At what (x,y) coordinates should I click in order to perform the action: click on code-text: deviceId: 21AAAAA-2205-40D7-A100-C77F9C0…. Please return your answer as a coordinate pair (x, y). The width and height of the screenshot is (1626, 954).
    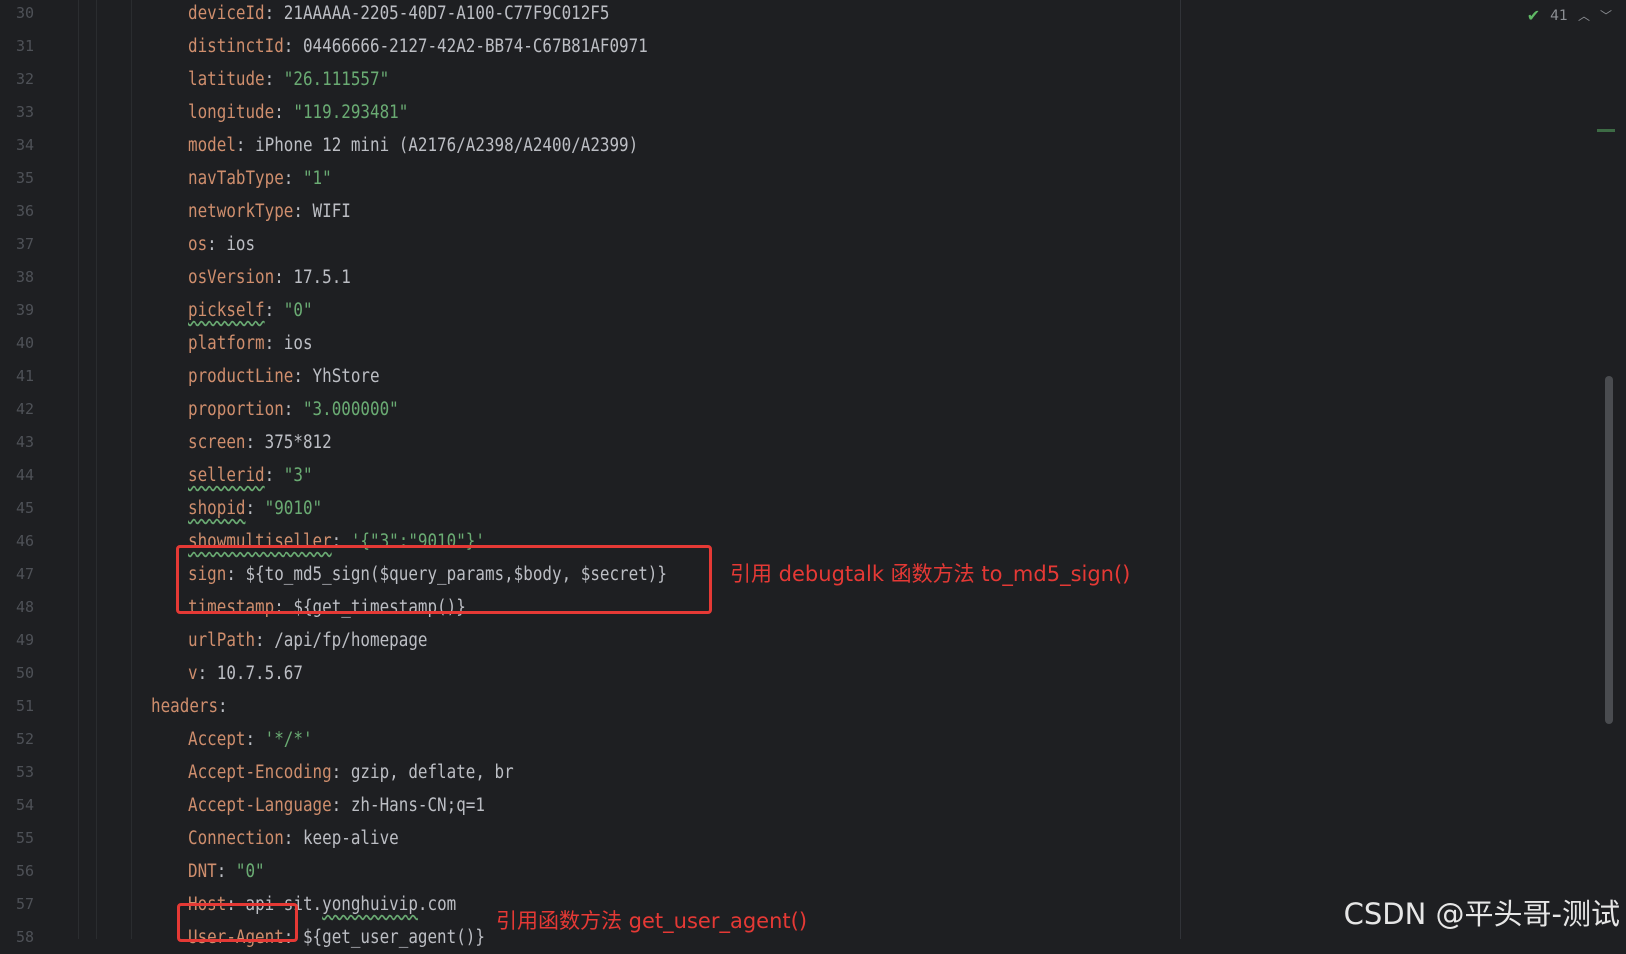
    Looking at the image, I should click on (398, 15).